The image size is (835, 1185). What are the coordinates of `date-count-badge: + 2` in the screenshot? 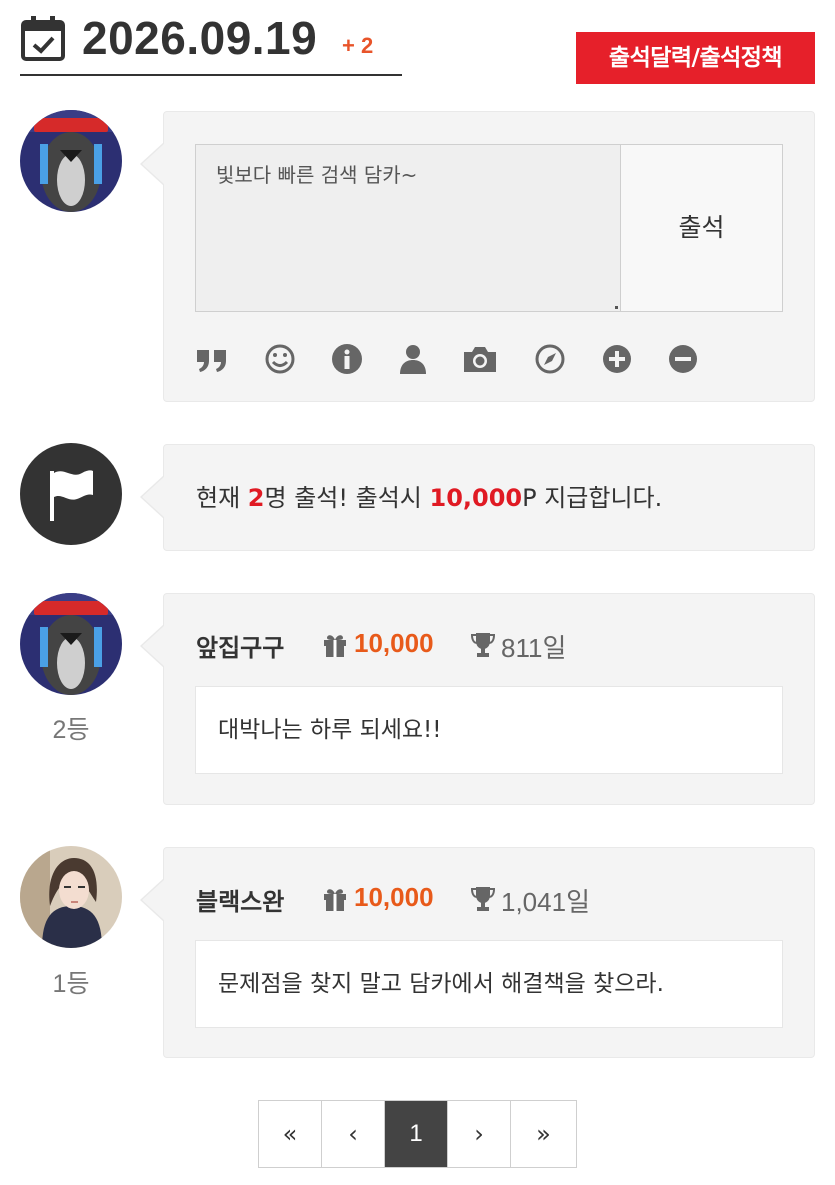 It's located at (358, 45).